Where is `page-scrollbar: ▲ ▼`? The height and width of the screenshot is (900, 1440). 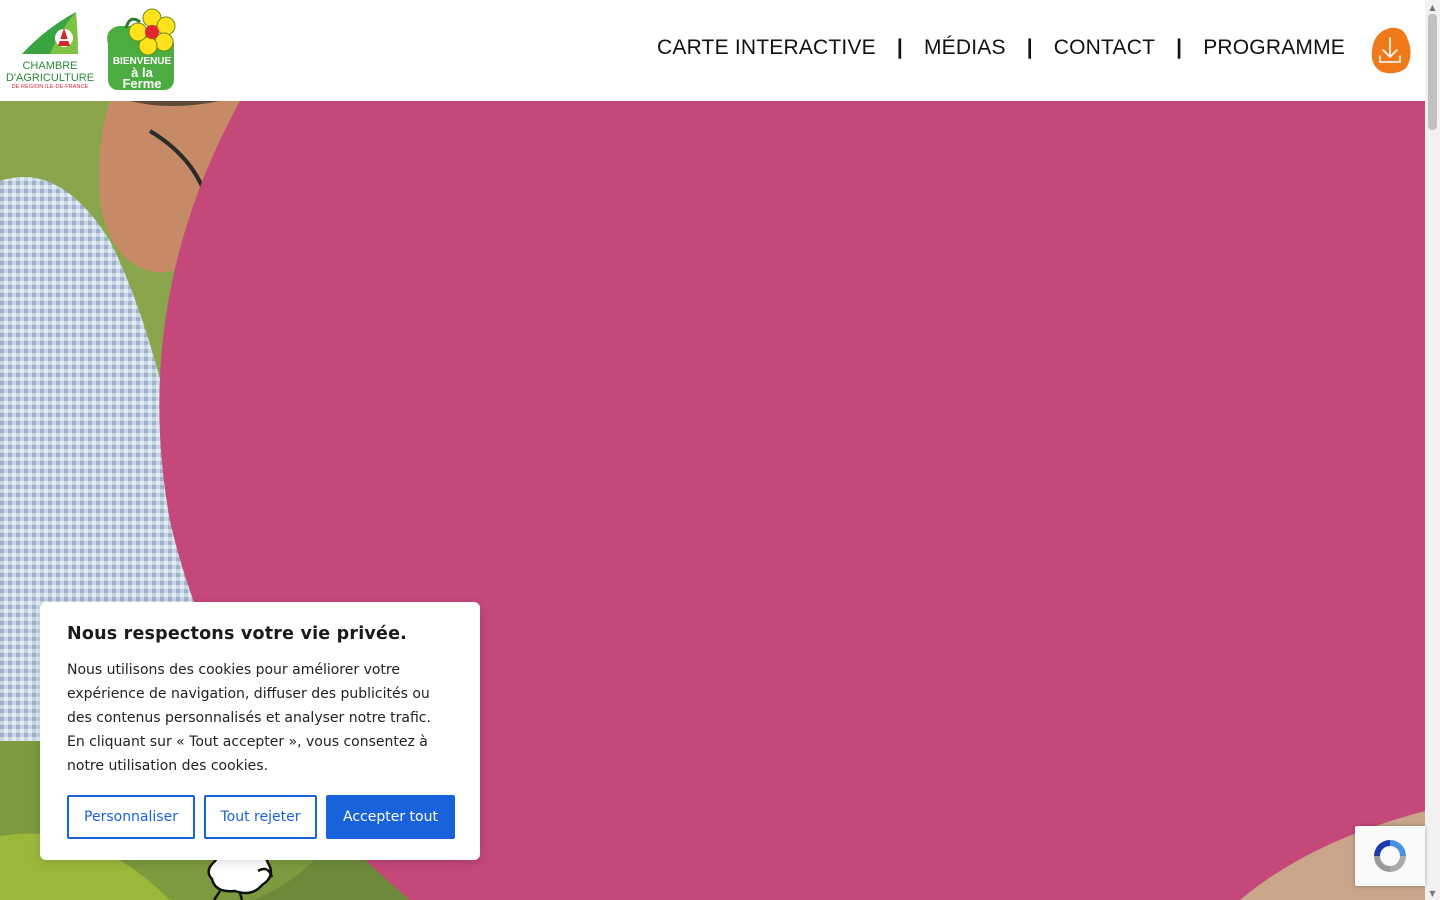
page-scrollbar: ▲ ▼ is located at coordinates (1432, 450).